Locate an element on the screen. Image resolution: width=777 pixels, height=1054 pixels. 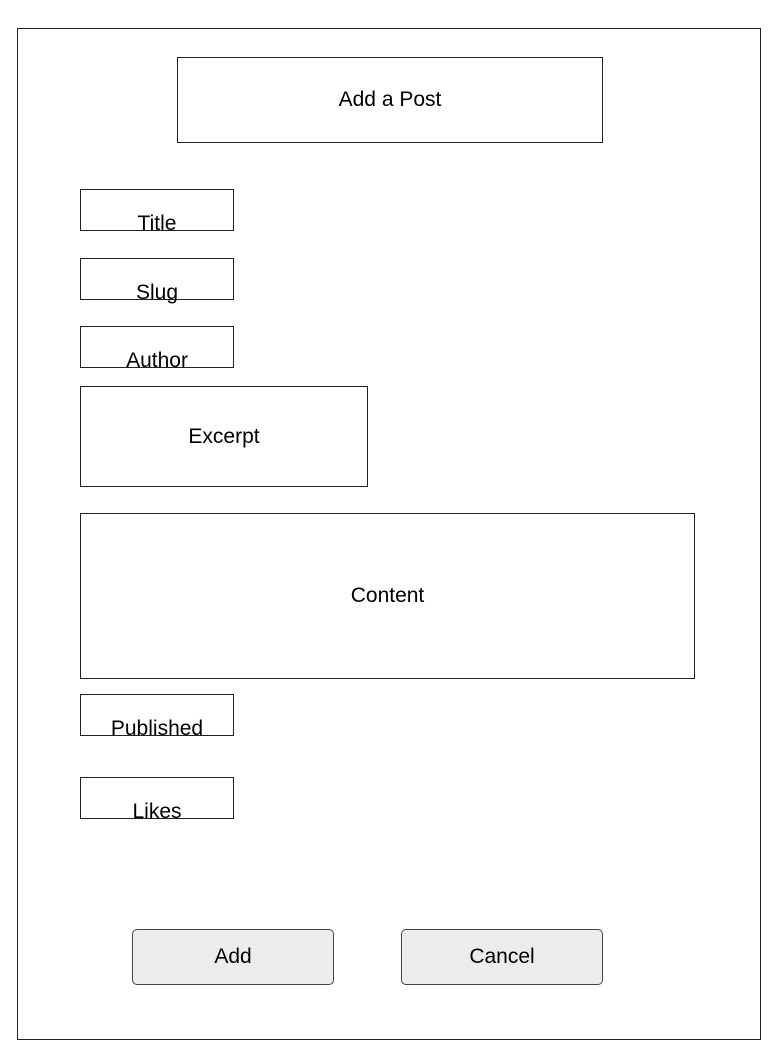
slug-field: Slug is located at coordinates (157, 281).